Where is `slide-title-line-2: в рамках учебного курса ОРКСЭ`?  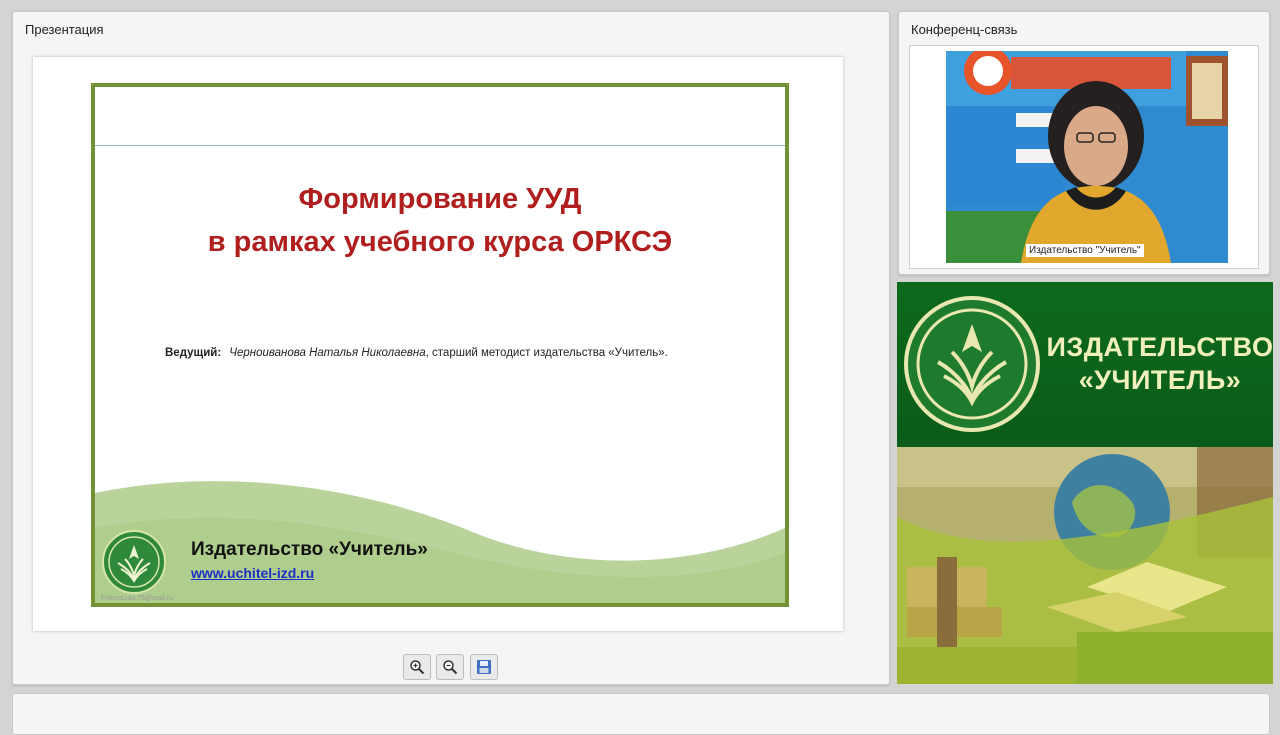 slide-title-line-2: в рамках учебного курса ОРКСЭ is located at coordinates (440, 242).